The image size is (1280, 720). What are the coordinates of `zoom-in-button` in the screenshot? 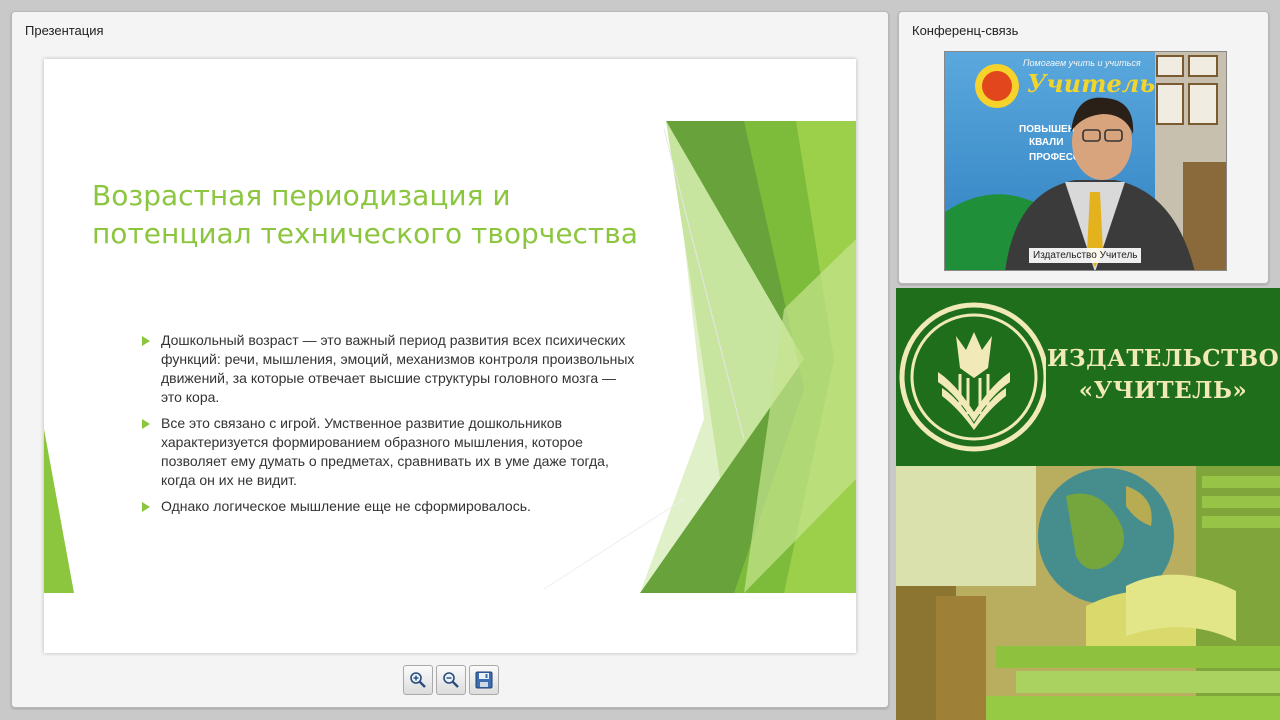 It's located at (418, 680).